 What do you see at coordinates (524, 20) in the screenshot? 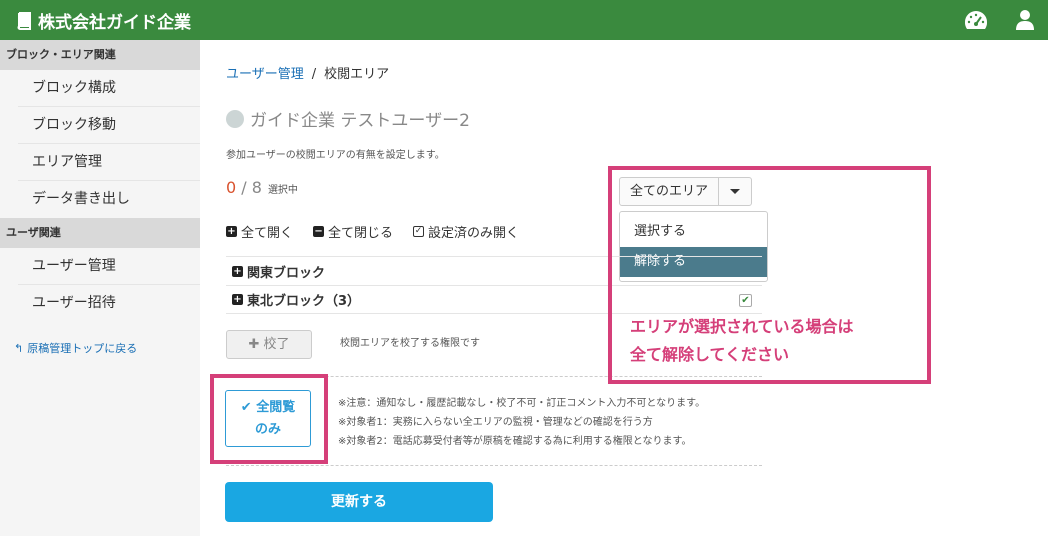
I see `top-bar: 株式会社ガイド企業` at bounding box center [524, 20].